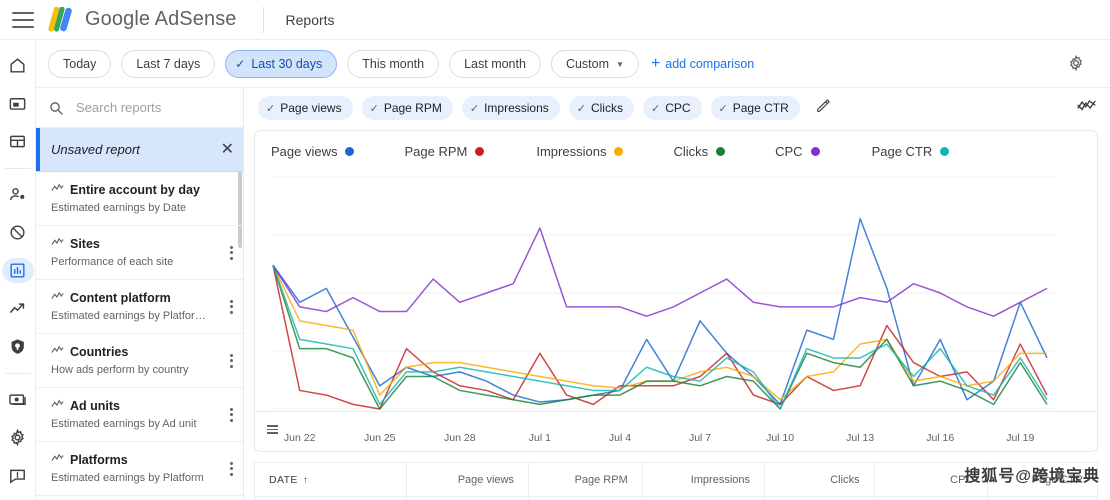  I want to click on report-chart-icon, so click(57, 298).